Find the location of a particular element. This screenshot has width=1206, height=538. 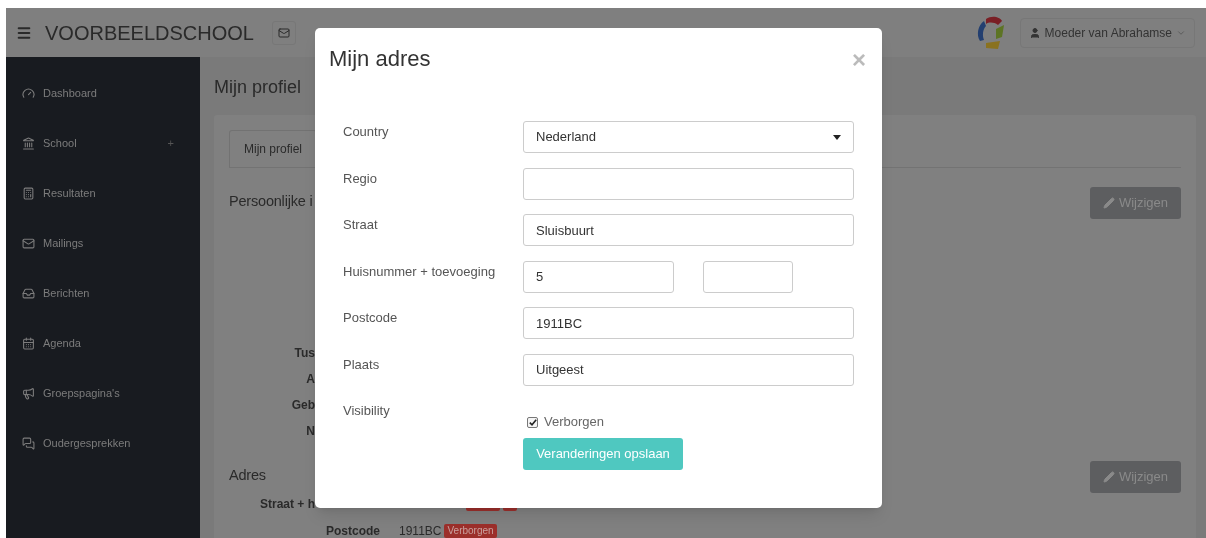

brand-title: VOORBEELDSCHOOL is located at coordinates (149, 32).